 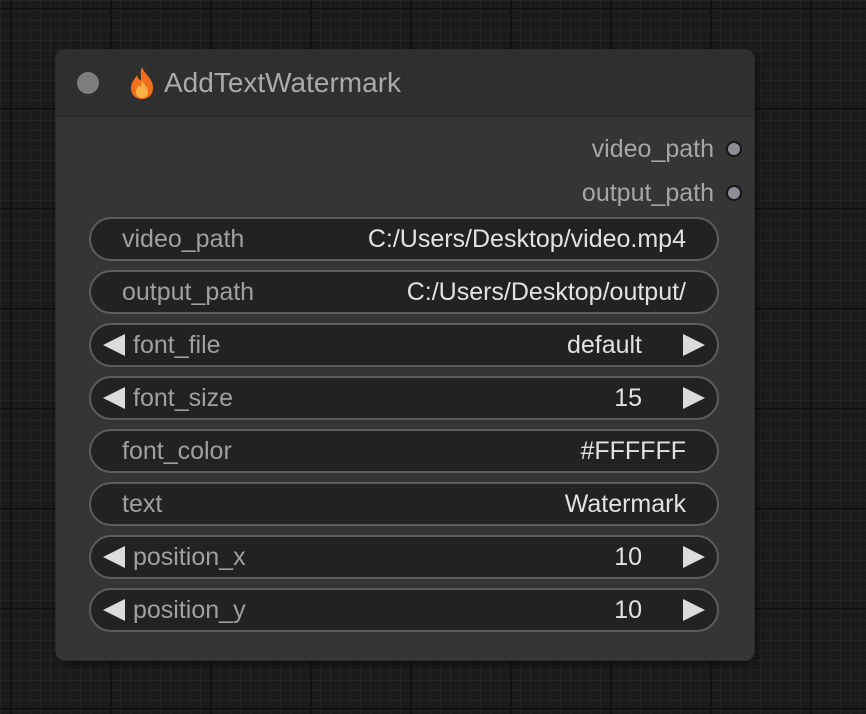 I want to click on flame-icon, so click(x=142, y=83).